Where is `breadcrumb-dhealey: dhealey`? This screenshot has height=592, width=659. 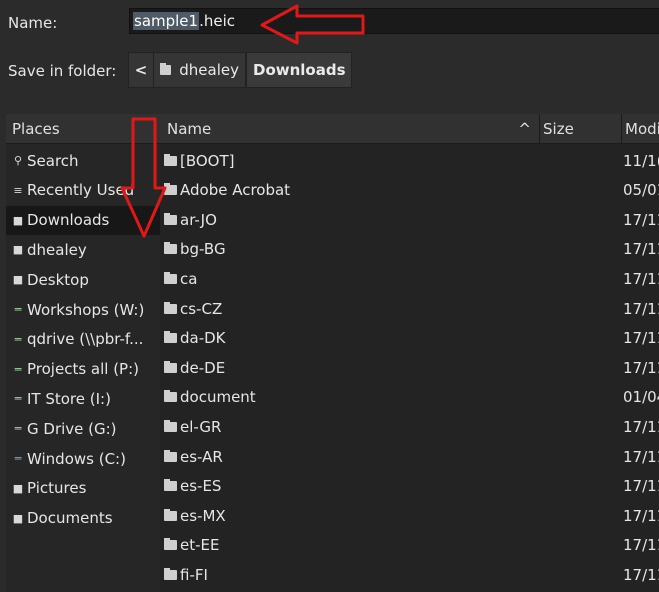
breadcrumb-dhealey: dhealey is located at coordinates (199, 70).